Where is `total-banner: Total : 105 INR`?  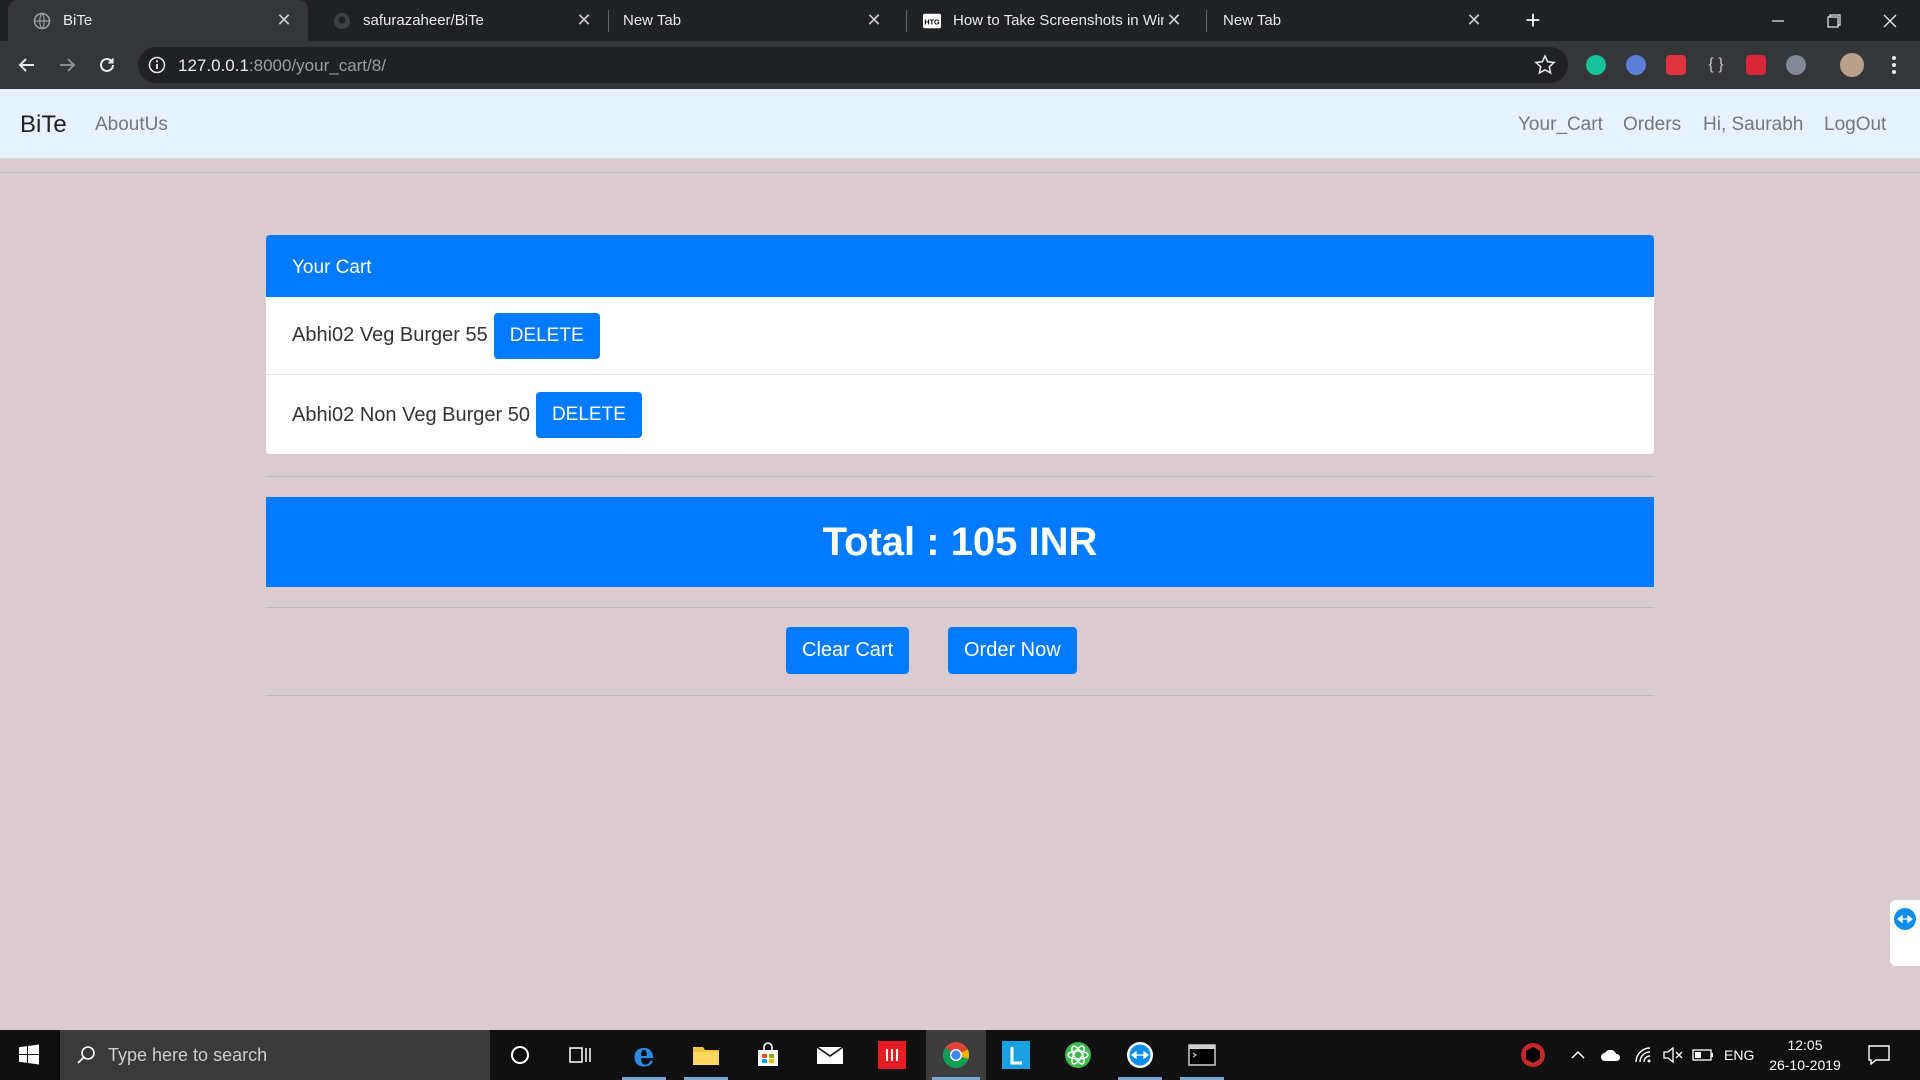 total-banner: Total : 105 INR is located at coordinates (960, 542).